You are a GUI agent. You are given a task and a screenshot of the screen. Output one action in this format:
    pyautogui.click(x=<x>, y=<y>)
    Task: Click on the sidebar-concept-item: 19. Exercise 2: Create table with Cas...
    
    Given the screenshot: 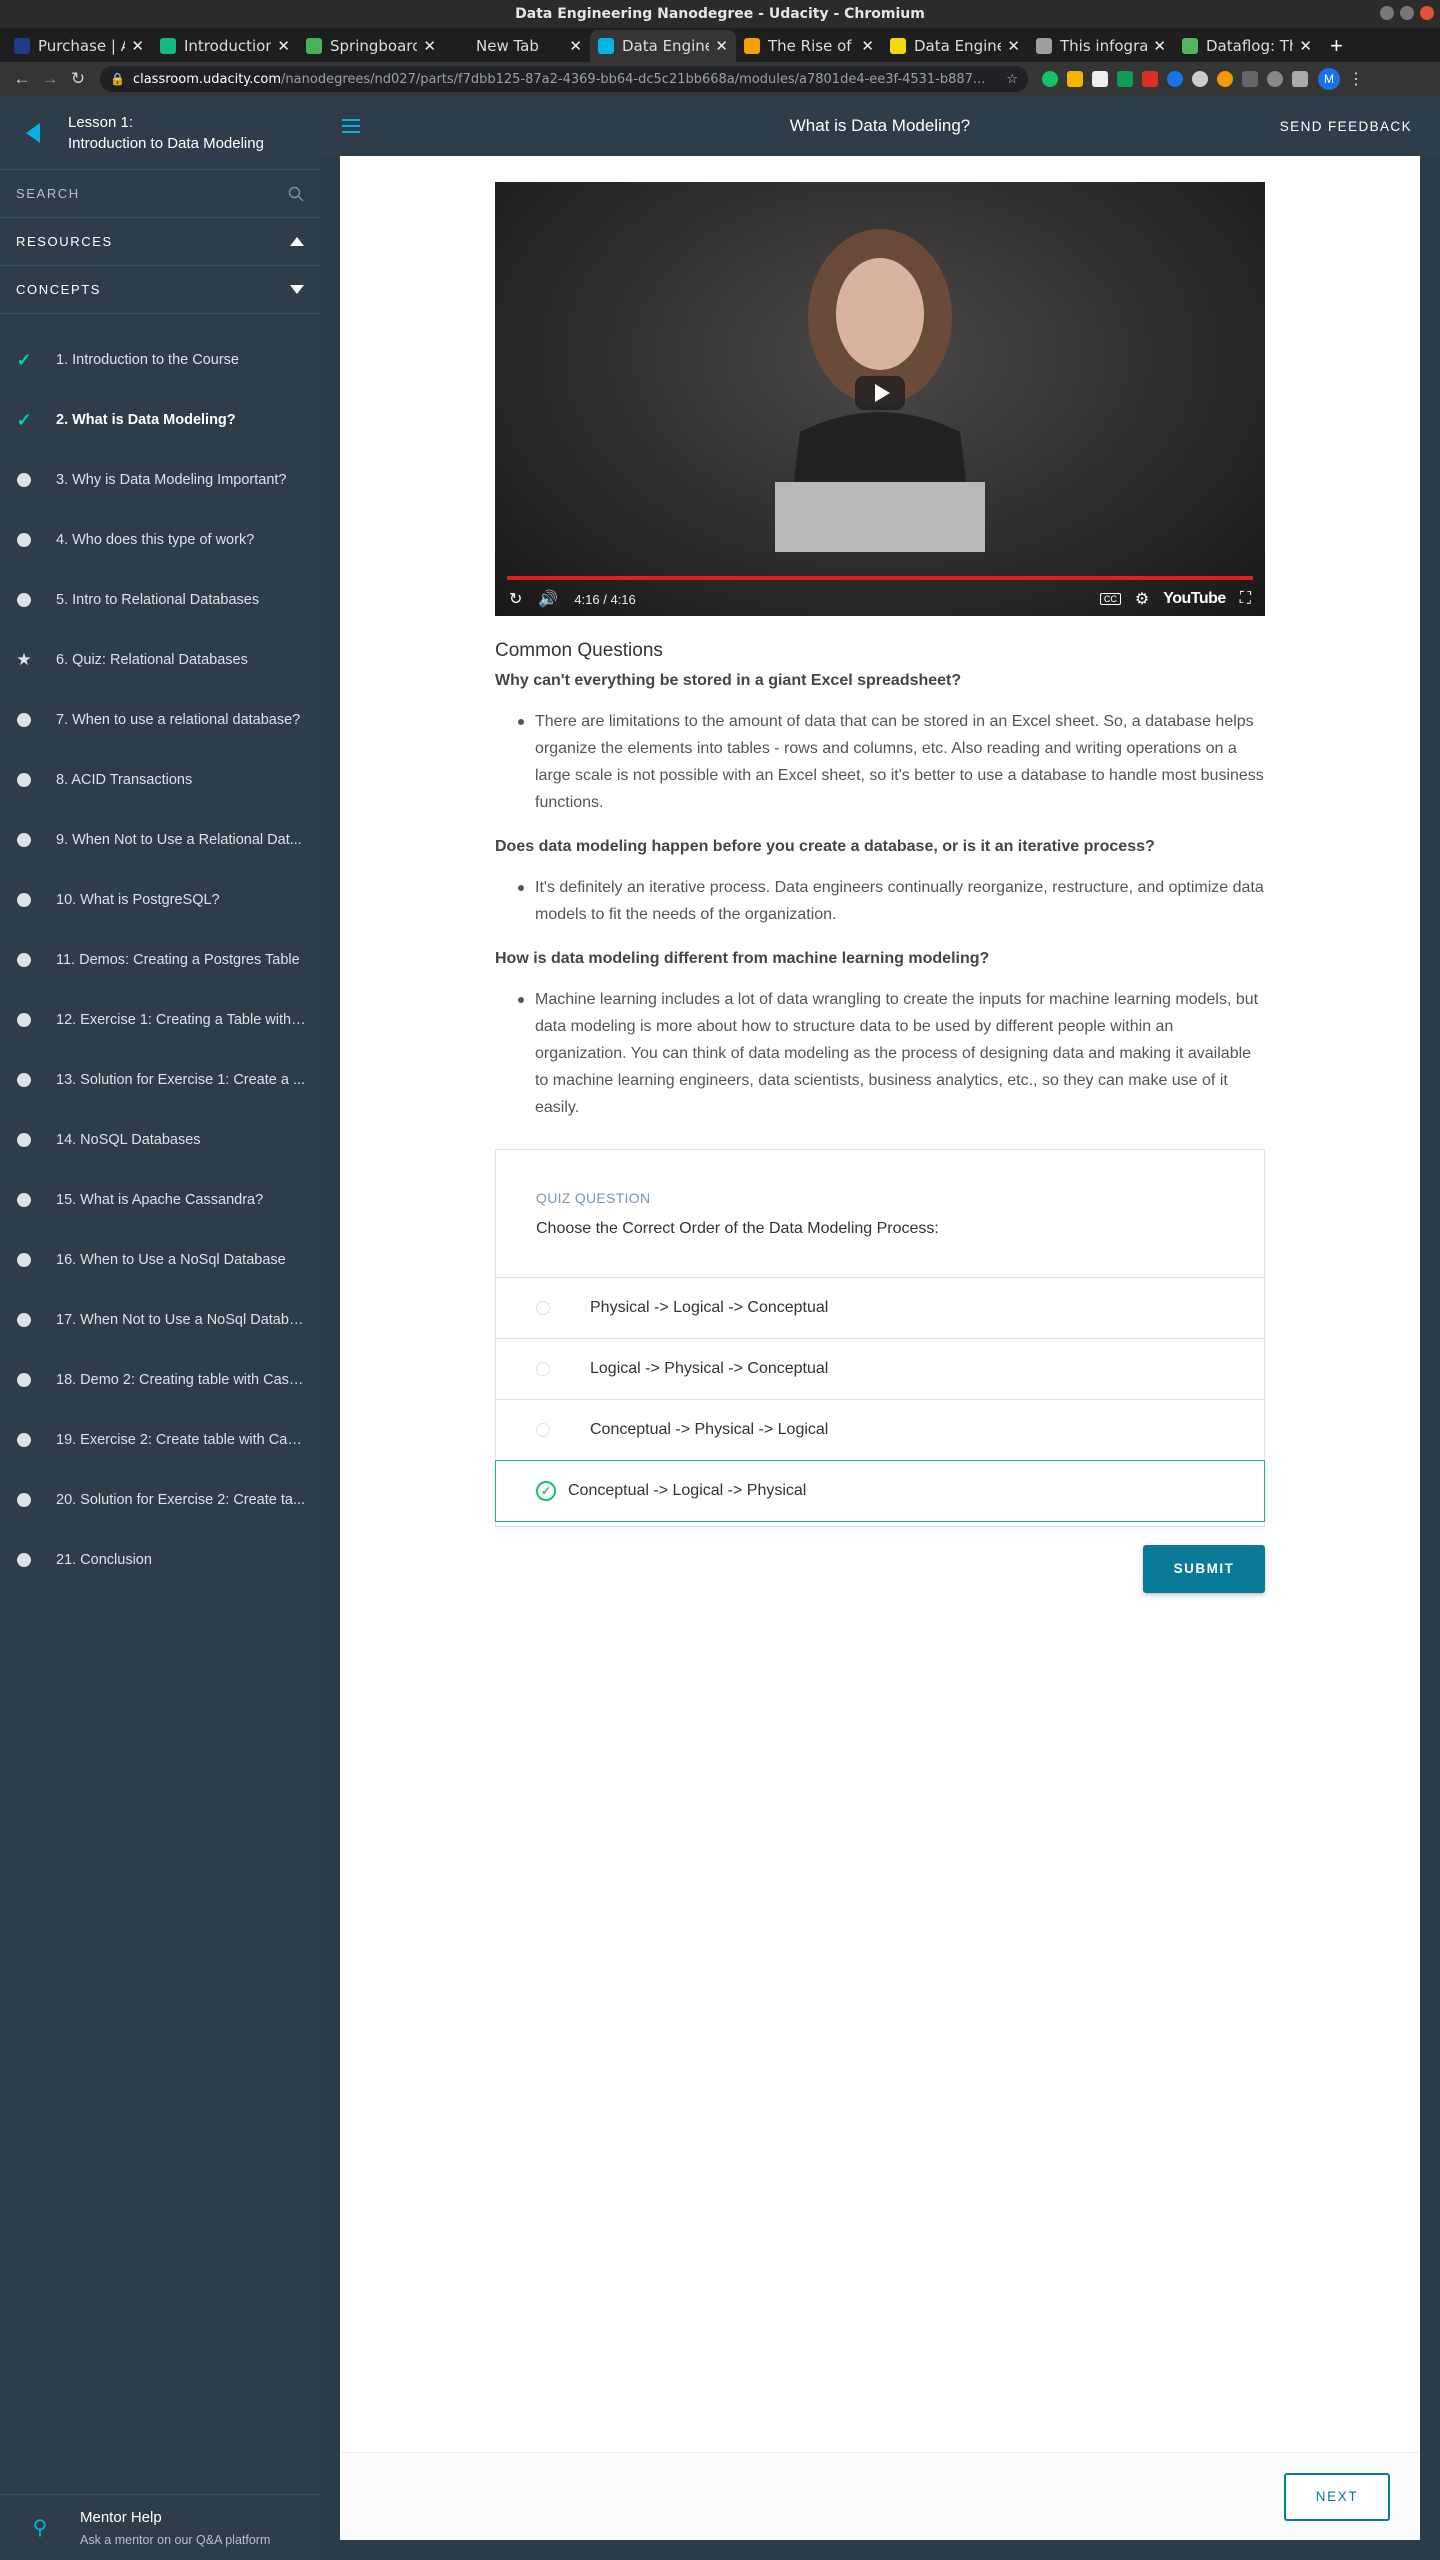 What is the action you would take?
    pyautogui.click(x=160, y=1440)
    